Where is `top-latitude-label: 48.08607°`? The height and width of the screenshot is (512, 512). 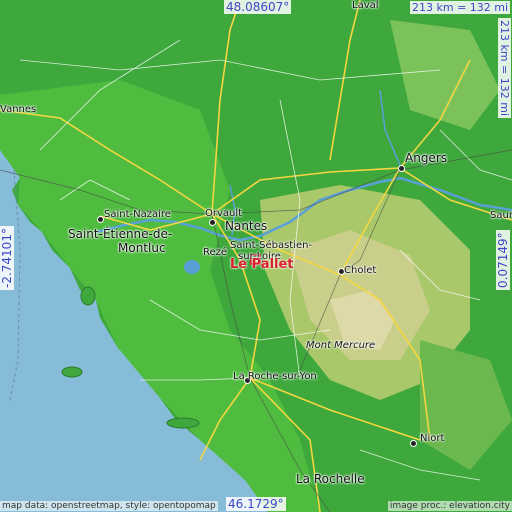
top-latitude-label: 48.08607° is located at coordinates (258, 7).